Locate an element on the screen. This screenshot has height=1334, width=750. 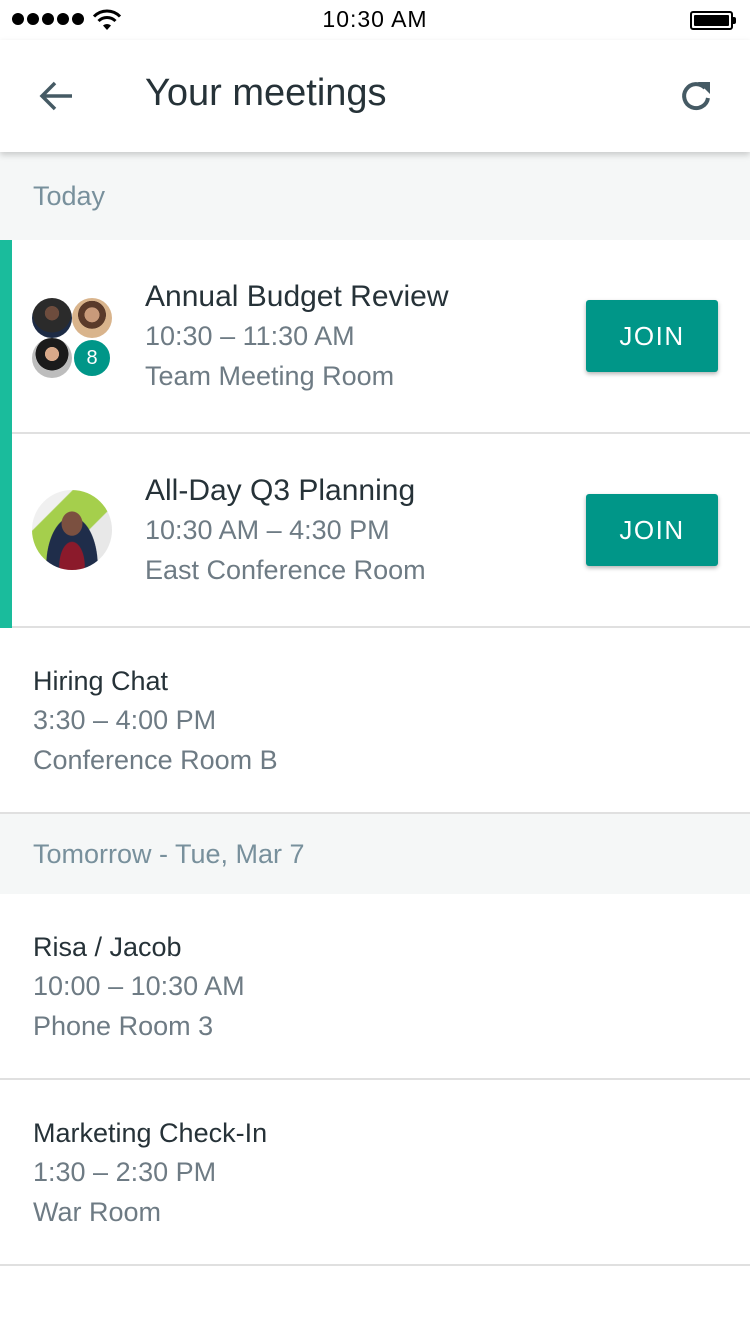
back-button is located at coordinates (56, 96).